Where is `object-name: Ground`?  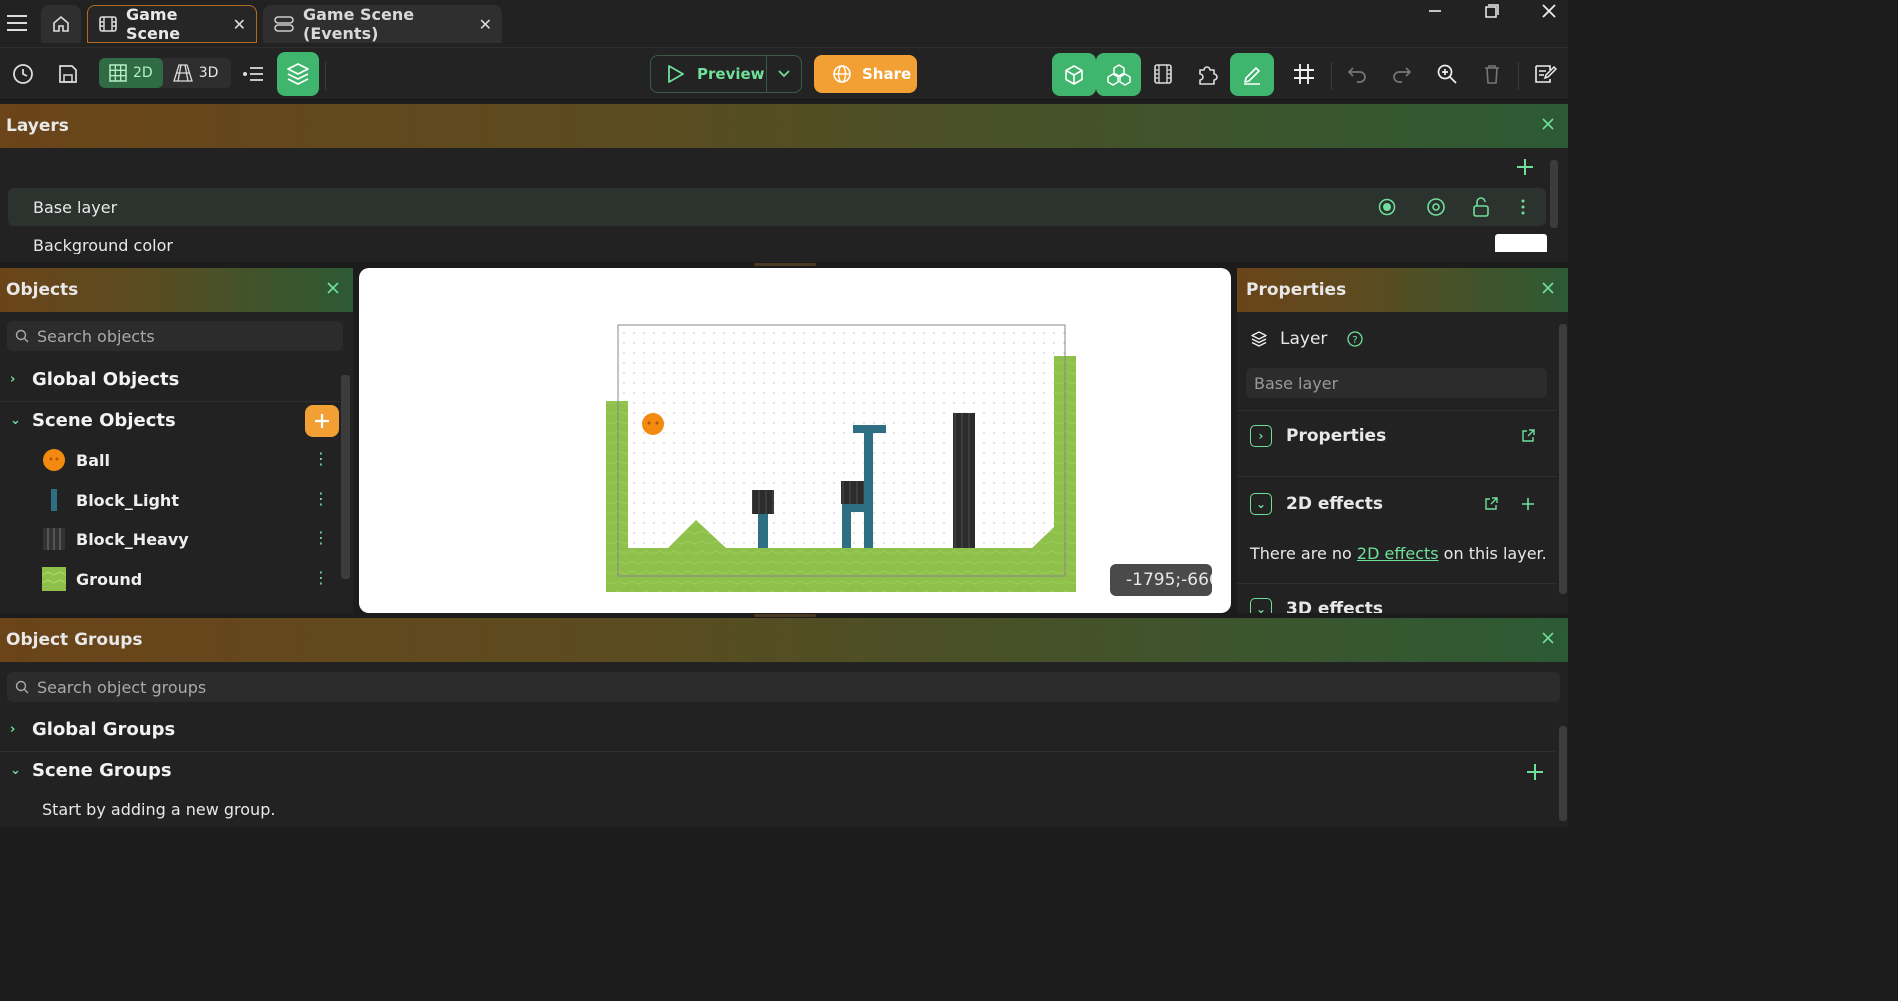 object-name: Ground is located at coordinates (109, 579).